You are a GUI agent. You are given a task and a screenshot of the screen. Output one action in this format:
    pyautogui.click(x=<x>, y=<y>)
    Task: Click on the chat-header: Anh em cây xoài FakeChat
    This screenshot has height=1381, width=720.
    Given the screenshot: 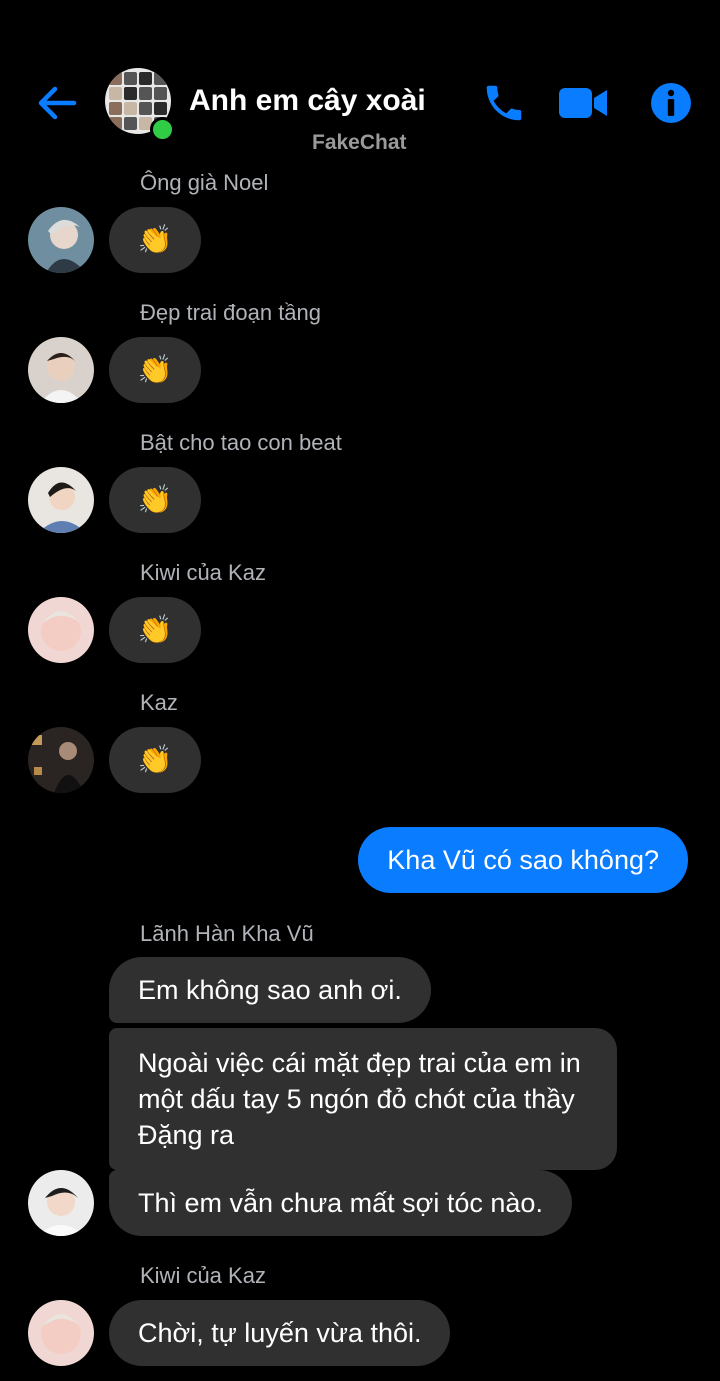 What is the action you would take?
    pyautogui.click(x=360, y=82)
    